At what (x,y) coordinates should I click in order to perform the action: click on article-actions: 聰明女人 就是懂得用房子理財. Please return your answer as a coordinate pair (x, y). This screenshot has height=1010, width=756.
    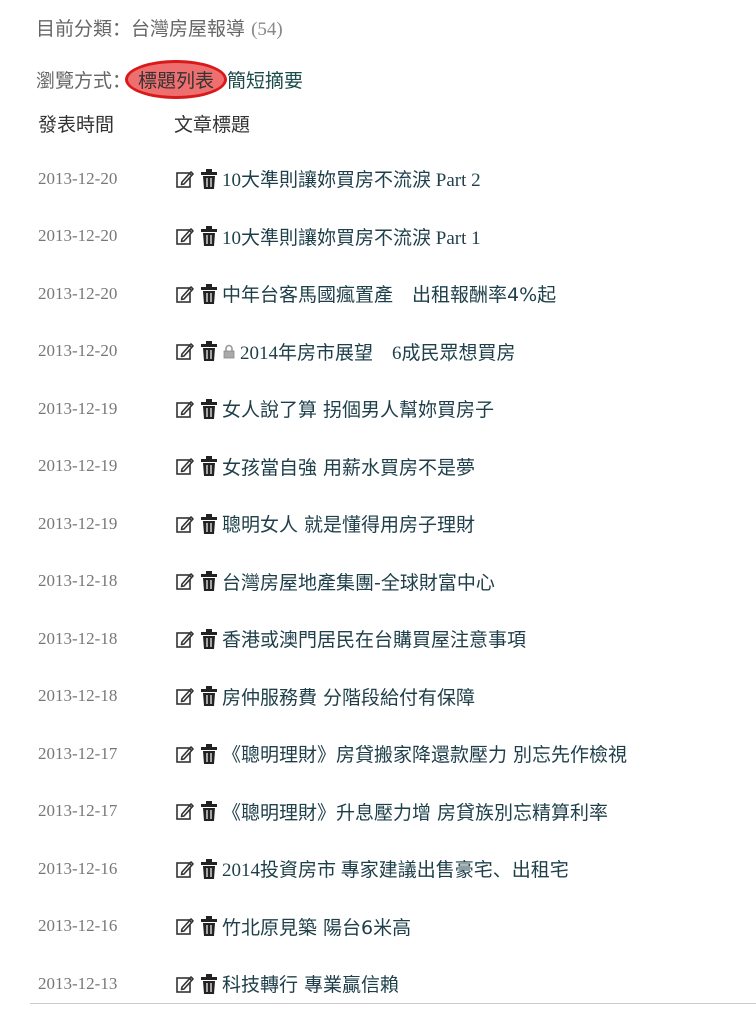
    Looking at the image, I should click on (324, 523).